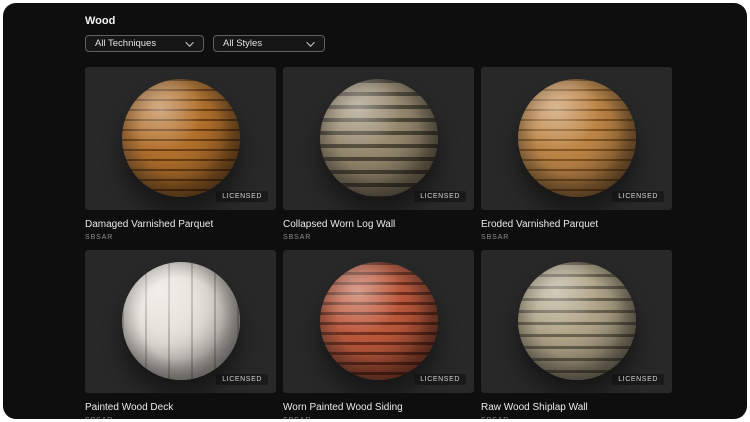  I want to click on styles-dropdown-value: All Styles, so click(243, 43).